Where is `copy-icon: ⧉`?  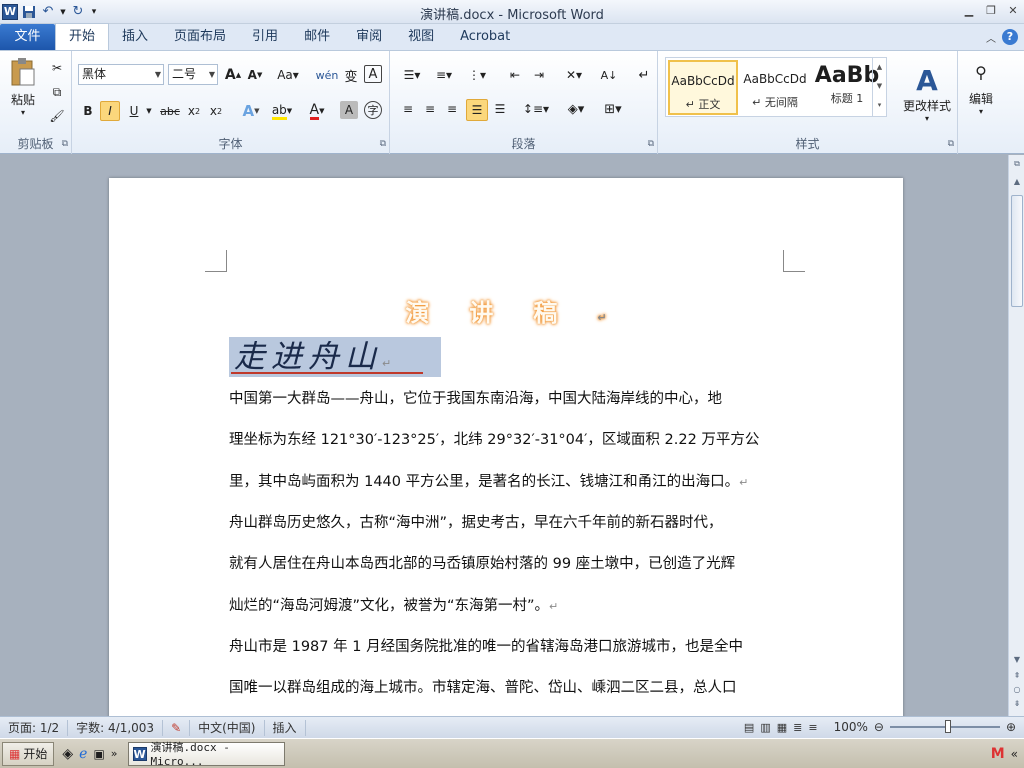
copy-icon: ⧉ is located at coordinates (57, 92).